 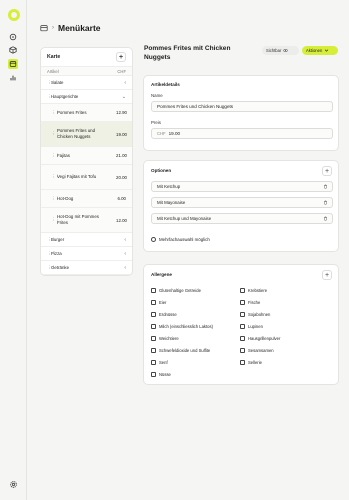 What do you see at coordinates (327, 275) in the screenshot?
I see `add-allergen-button: +` at bounding box center [327, 275].